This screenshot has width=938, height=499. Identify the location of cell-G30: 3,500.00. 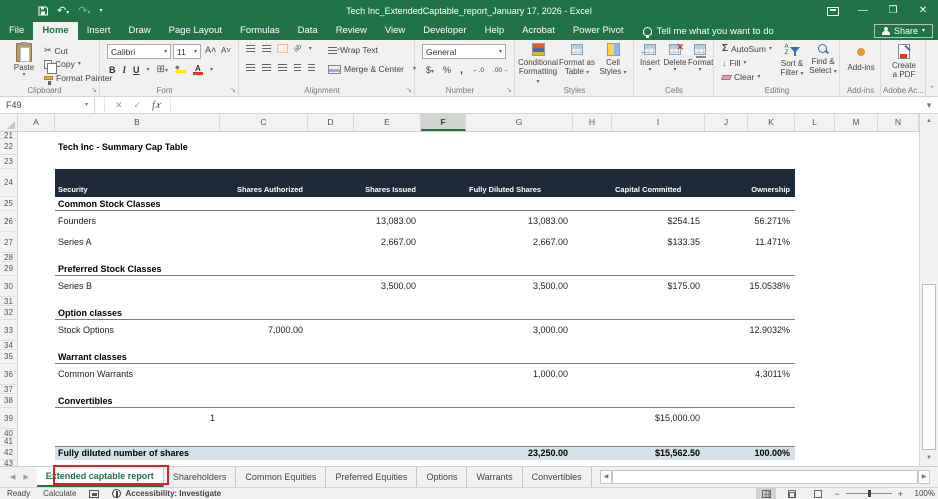
(517, 286).